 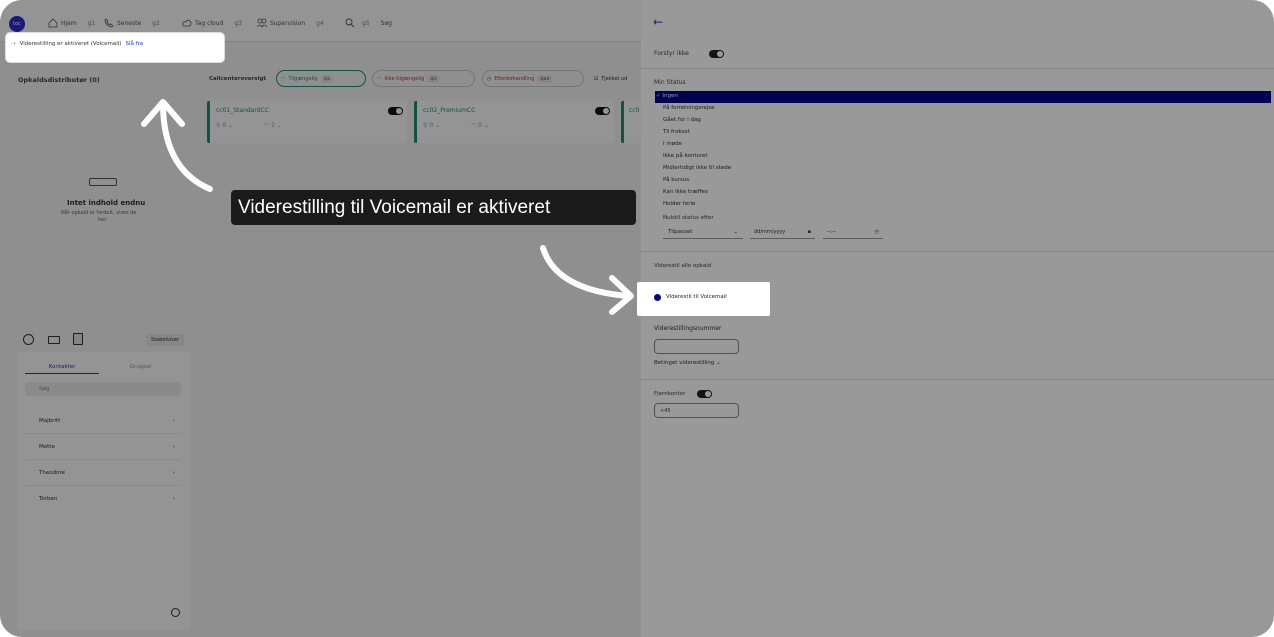 What do you see at coordinates (186, 148) in the screenshot?
I see `arrow-to-banner` at bounding box center [186, 148].